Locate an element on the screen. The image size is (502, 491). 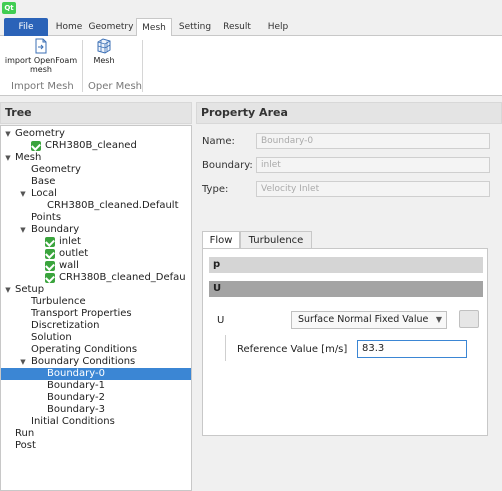
u-label: U is located at coordinates (221, 320).